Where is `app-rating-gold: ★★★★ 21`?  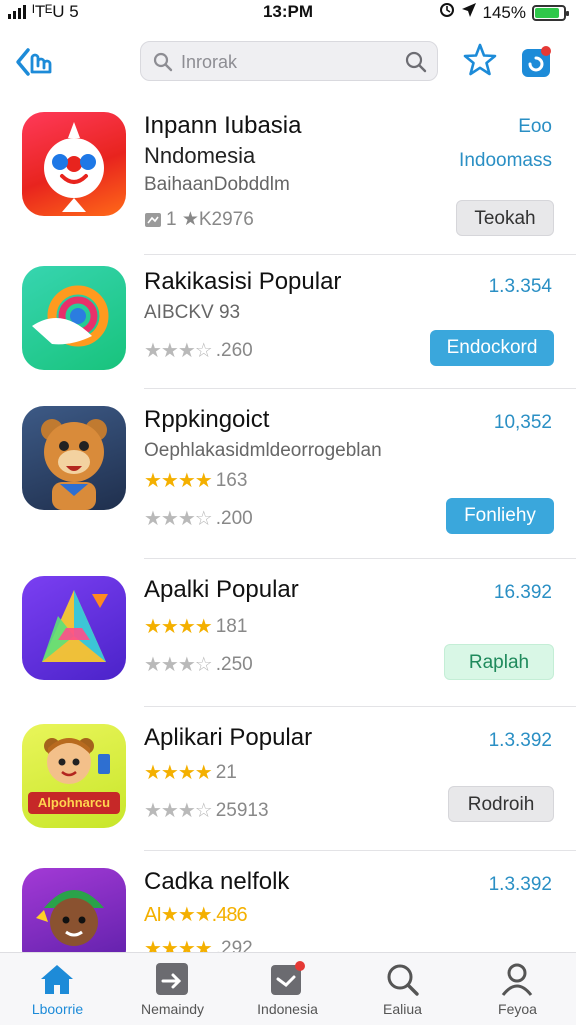 app-rating-gold: ★★★★ 21 is located at coordinates (190, 772).